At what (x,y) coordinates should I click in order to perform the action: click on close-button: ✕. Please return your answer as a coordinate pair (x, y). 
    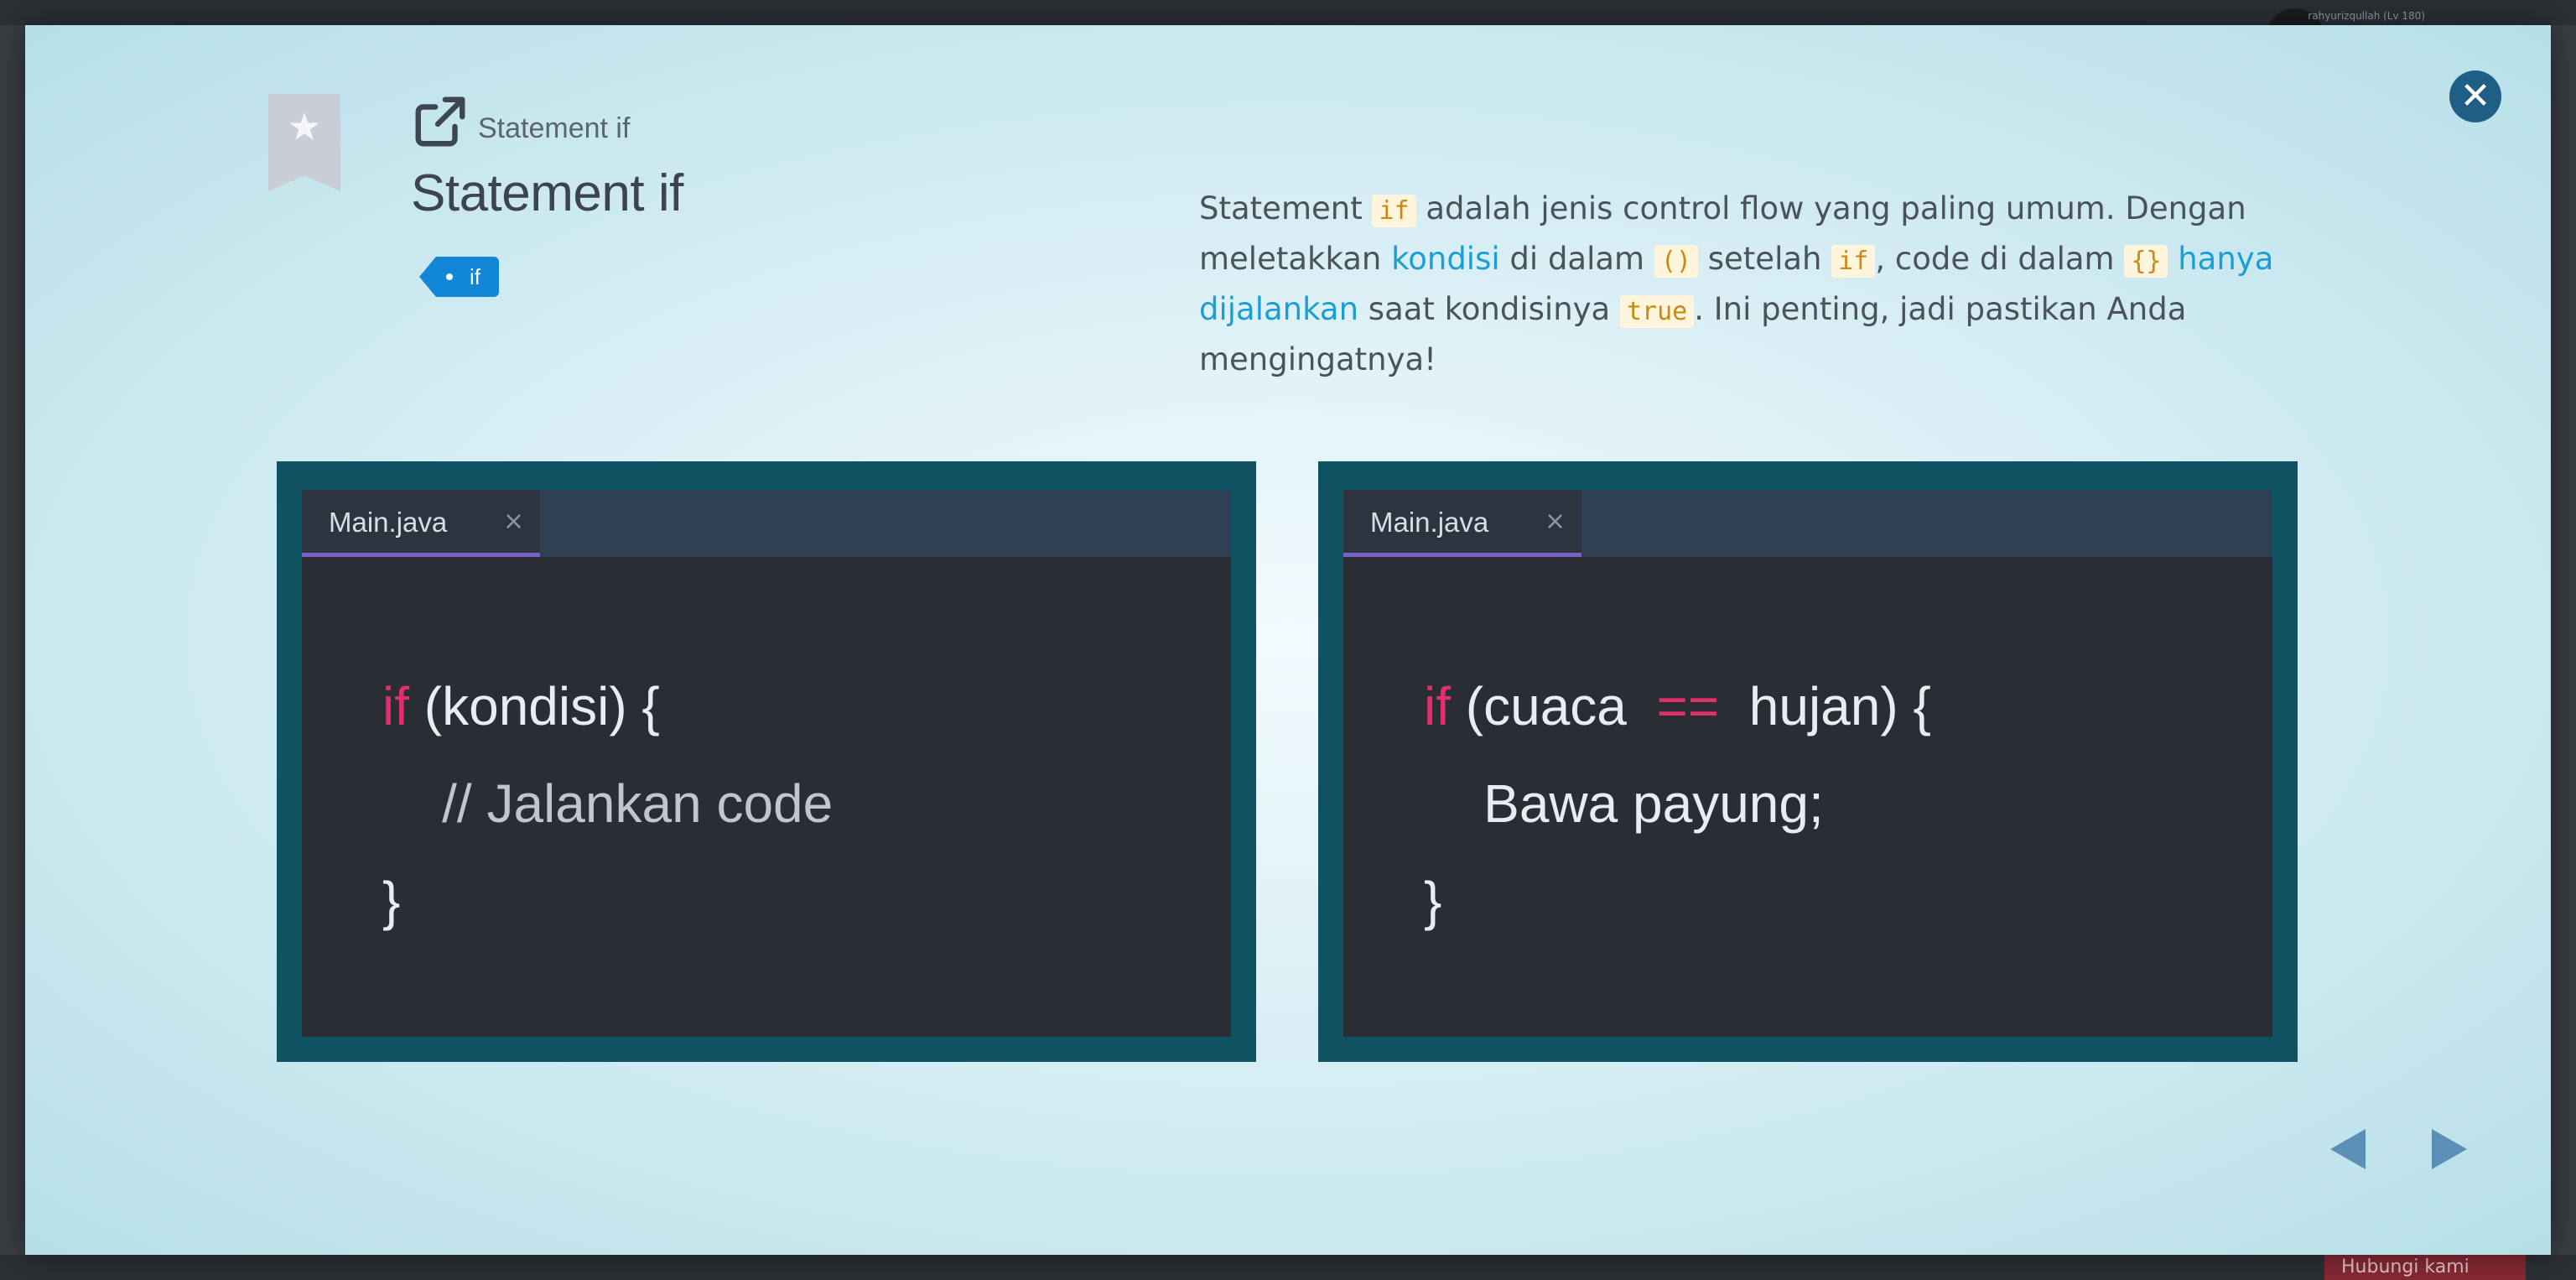
    Looking at the image, I should click on (2475, 96).